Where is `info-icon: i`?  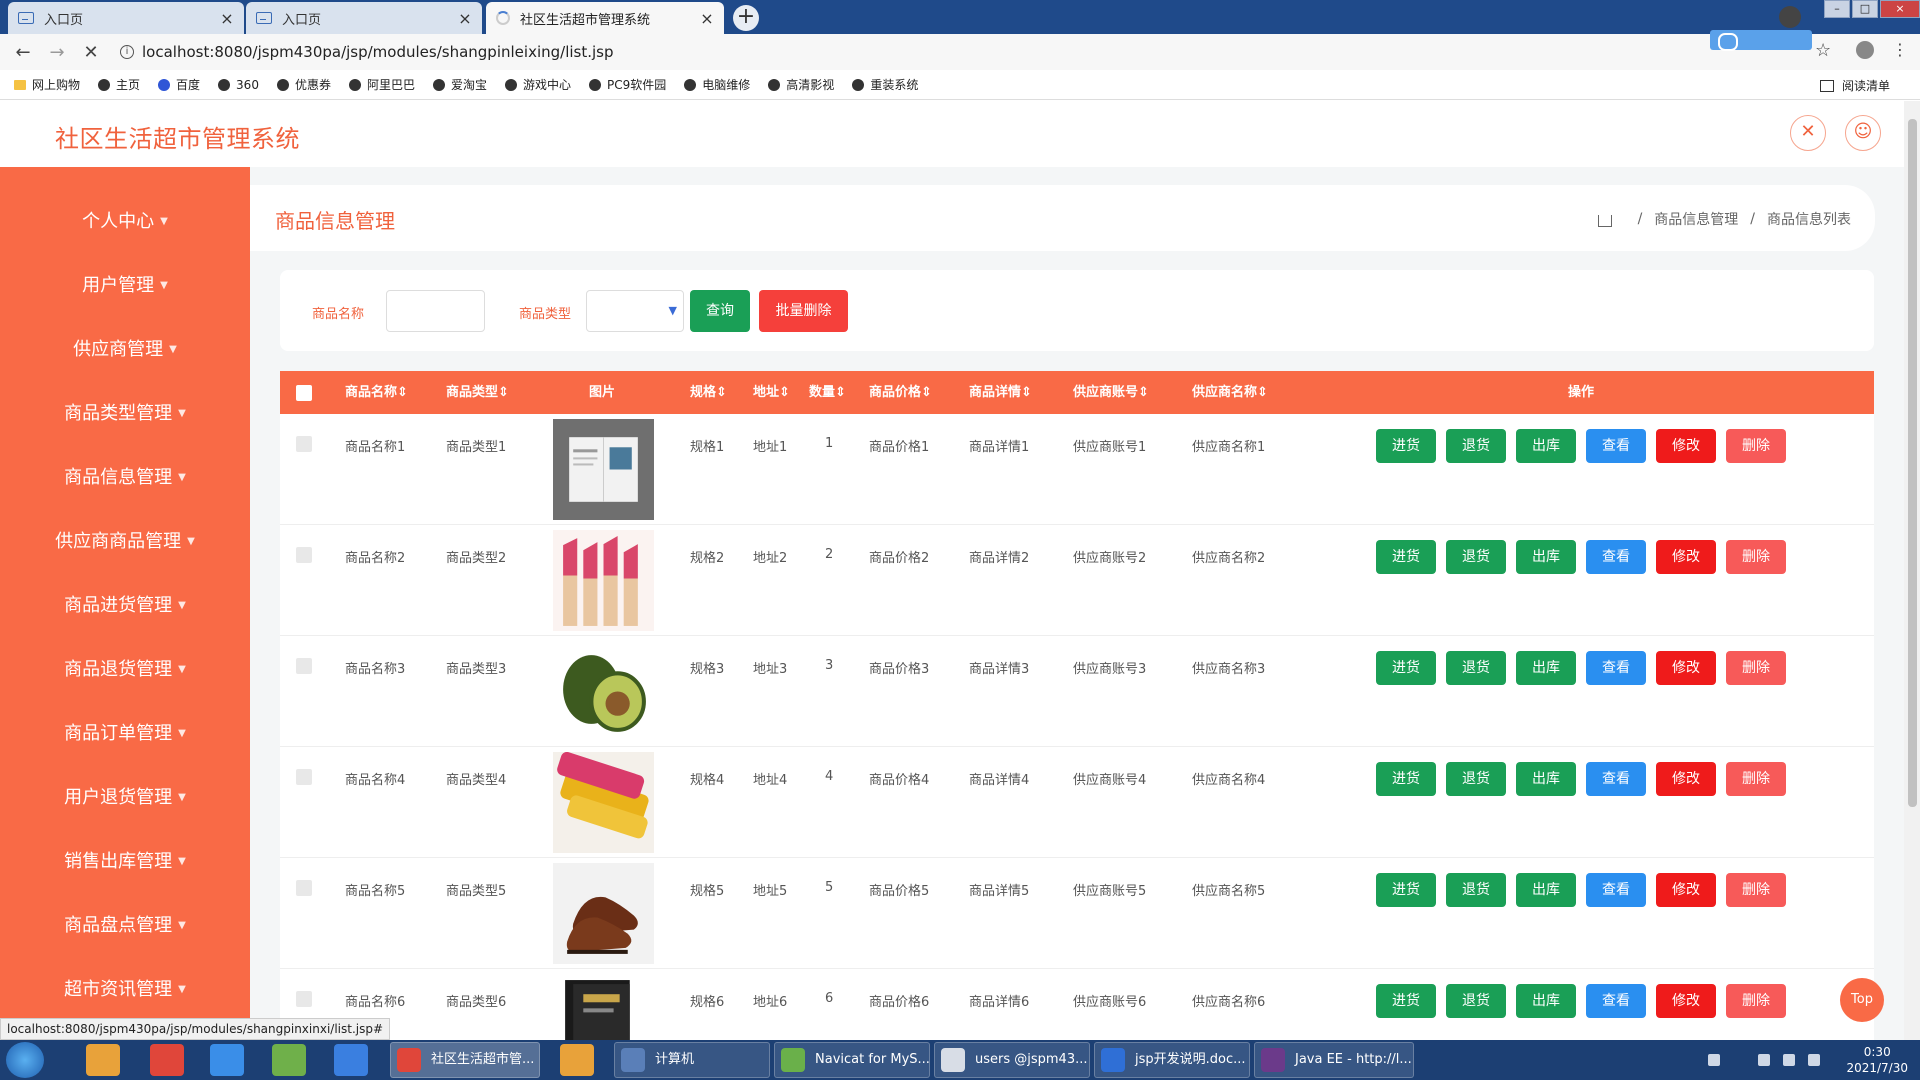 info-icon: i is located at coordinates (127, 52).